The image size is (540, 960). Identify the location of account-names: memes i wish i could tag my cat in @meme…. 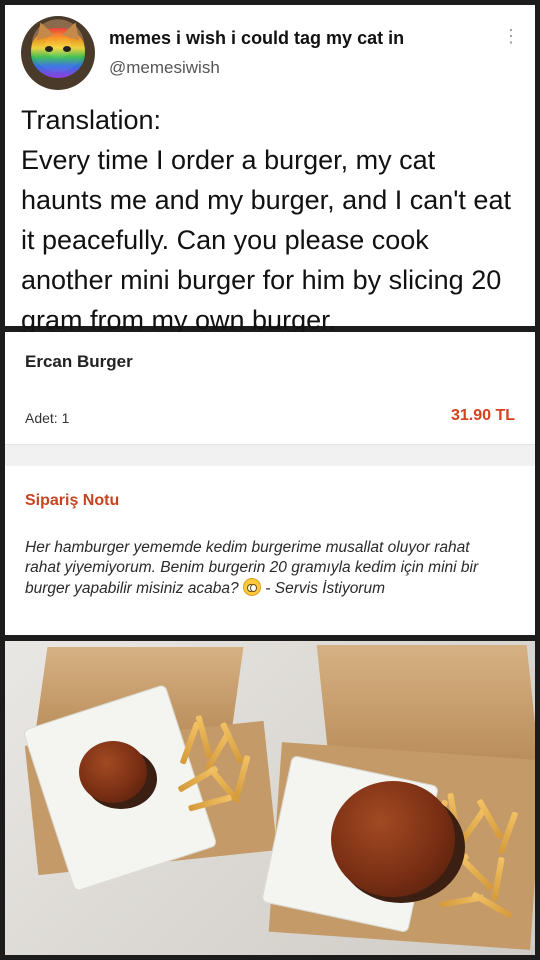
(305, 53).